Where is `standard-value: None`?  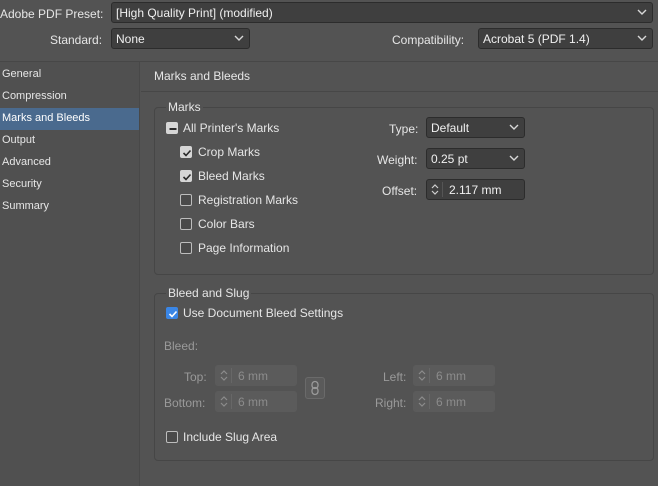 standard-value: None is located at coordinates (130, 39).